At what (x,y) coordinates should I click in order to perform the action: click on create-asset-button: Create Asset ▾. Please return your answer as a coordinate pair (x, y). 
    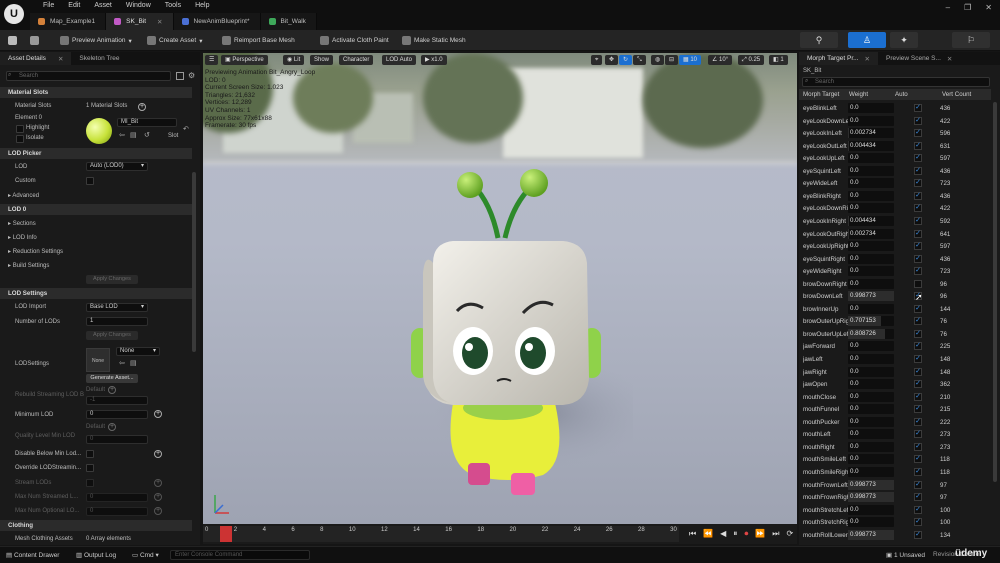
    Looking at the image, I should click on (174, 40).